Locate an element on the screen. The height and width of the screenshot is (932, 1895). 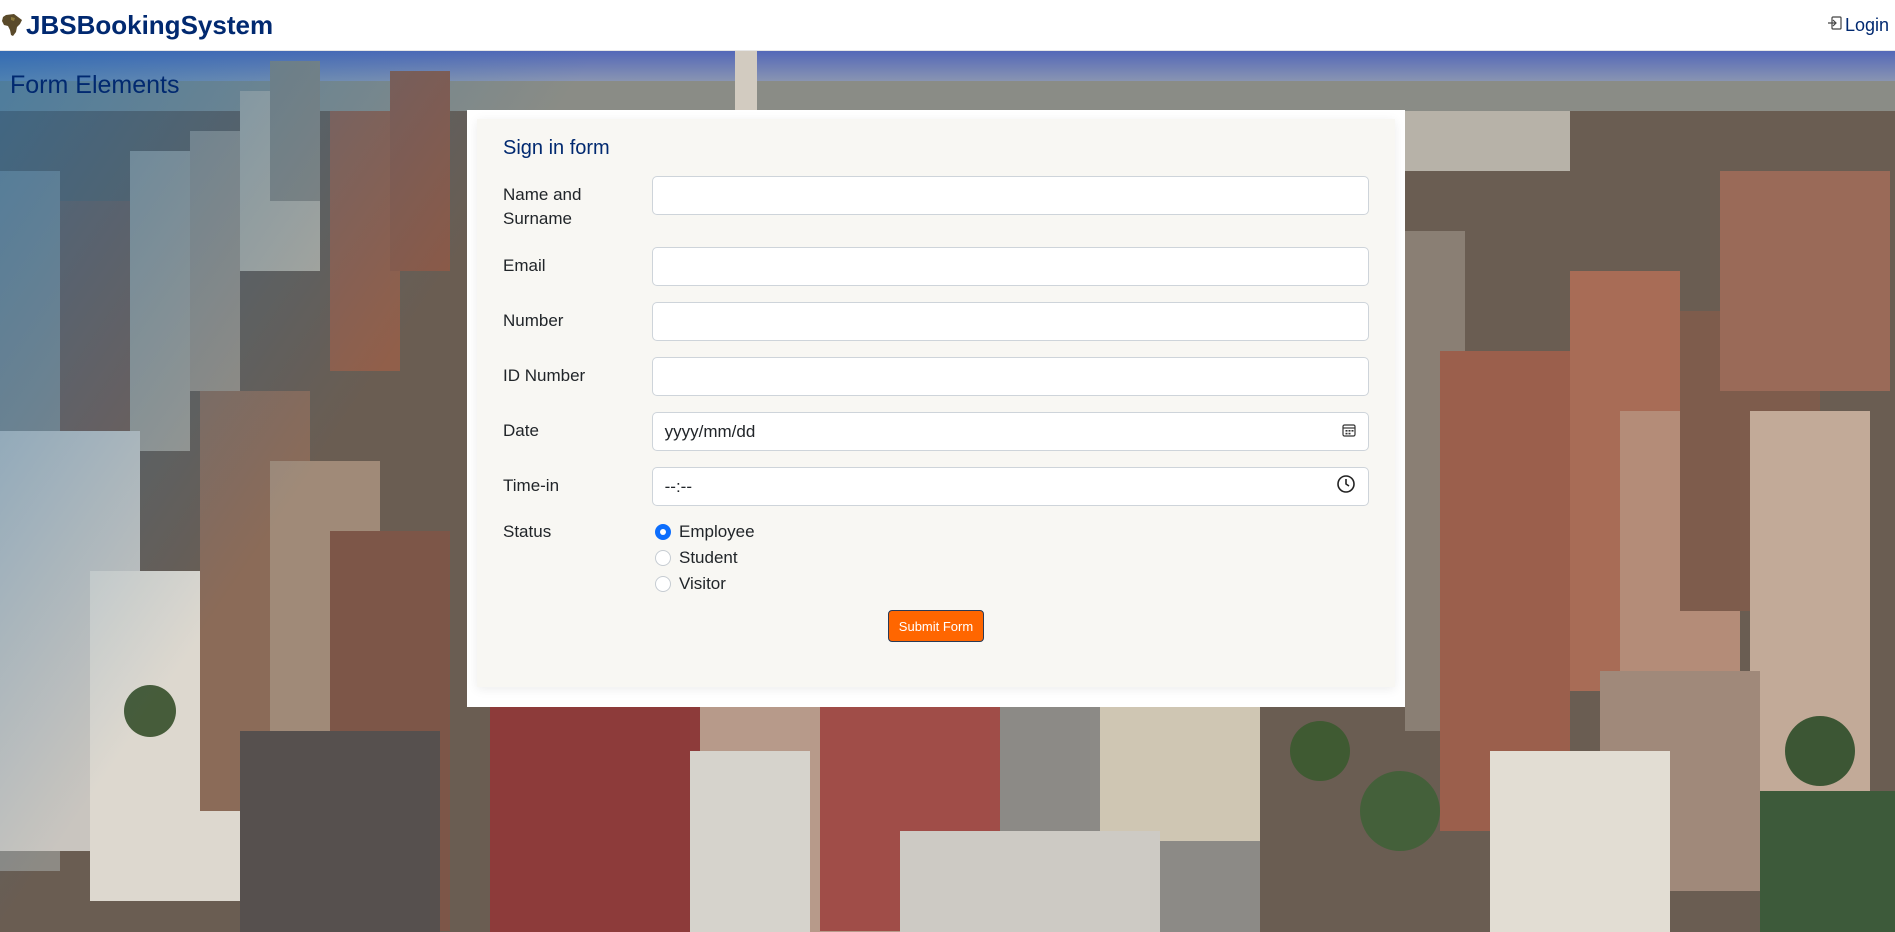
time-in-field: --:-- is located at coordinates (1010, 486).